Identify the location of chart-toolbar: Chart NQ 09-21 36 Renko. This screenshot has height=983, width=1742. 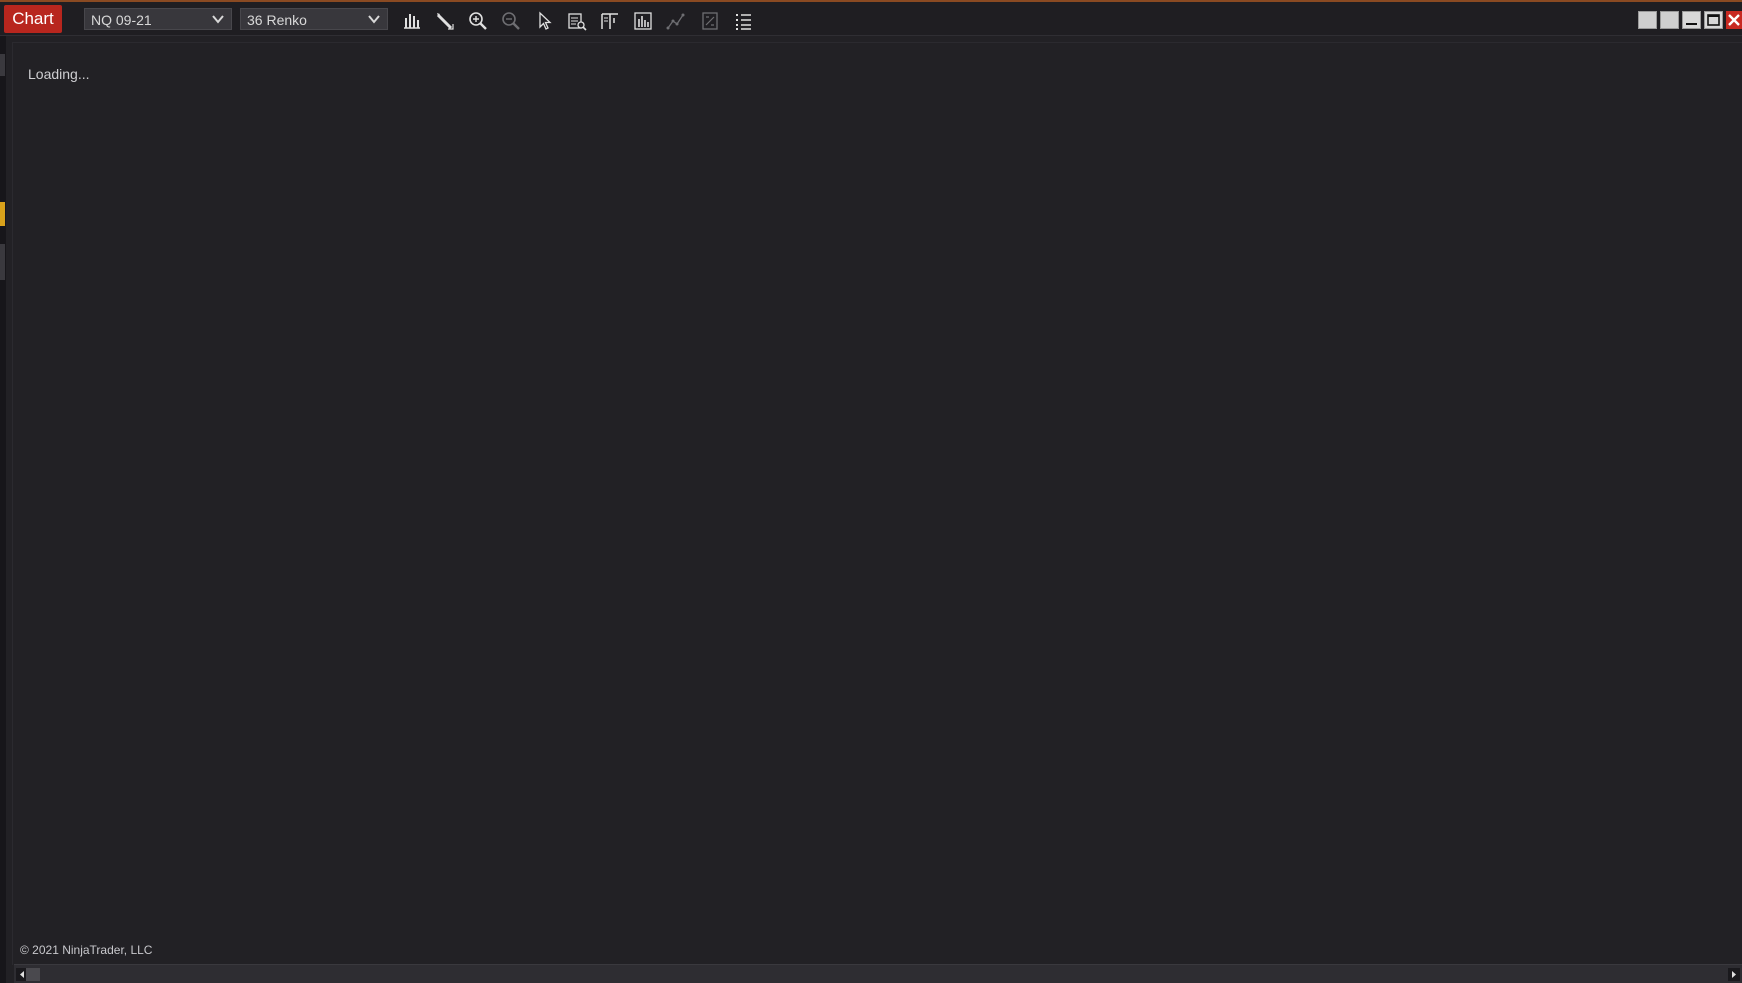
(871, 19).